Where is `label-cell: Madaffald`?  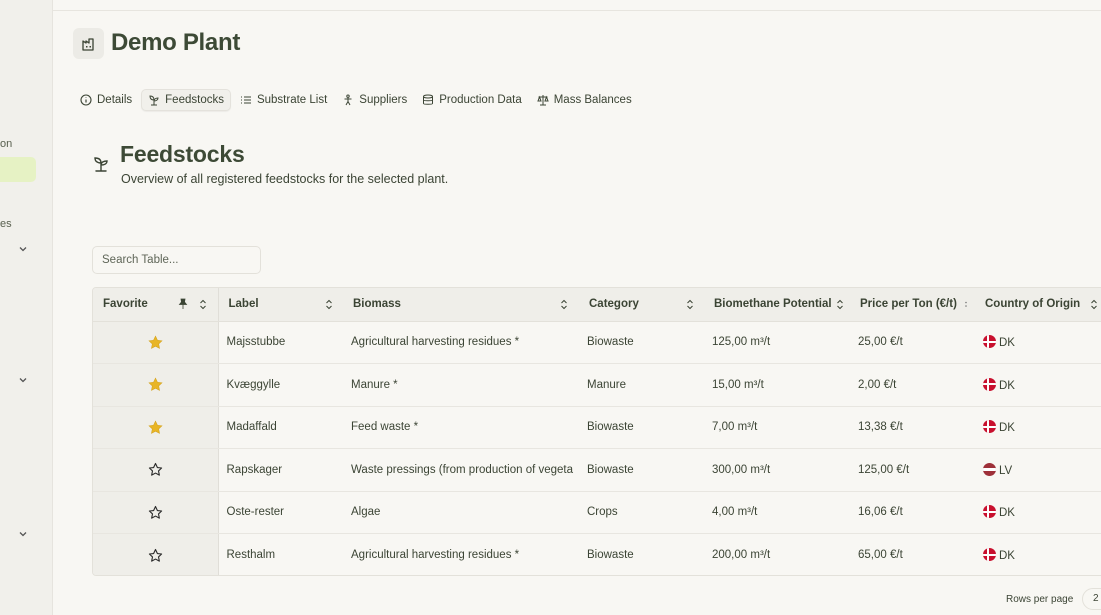
label-cell: Madaffald is located at coordinates (280, 427).